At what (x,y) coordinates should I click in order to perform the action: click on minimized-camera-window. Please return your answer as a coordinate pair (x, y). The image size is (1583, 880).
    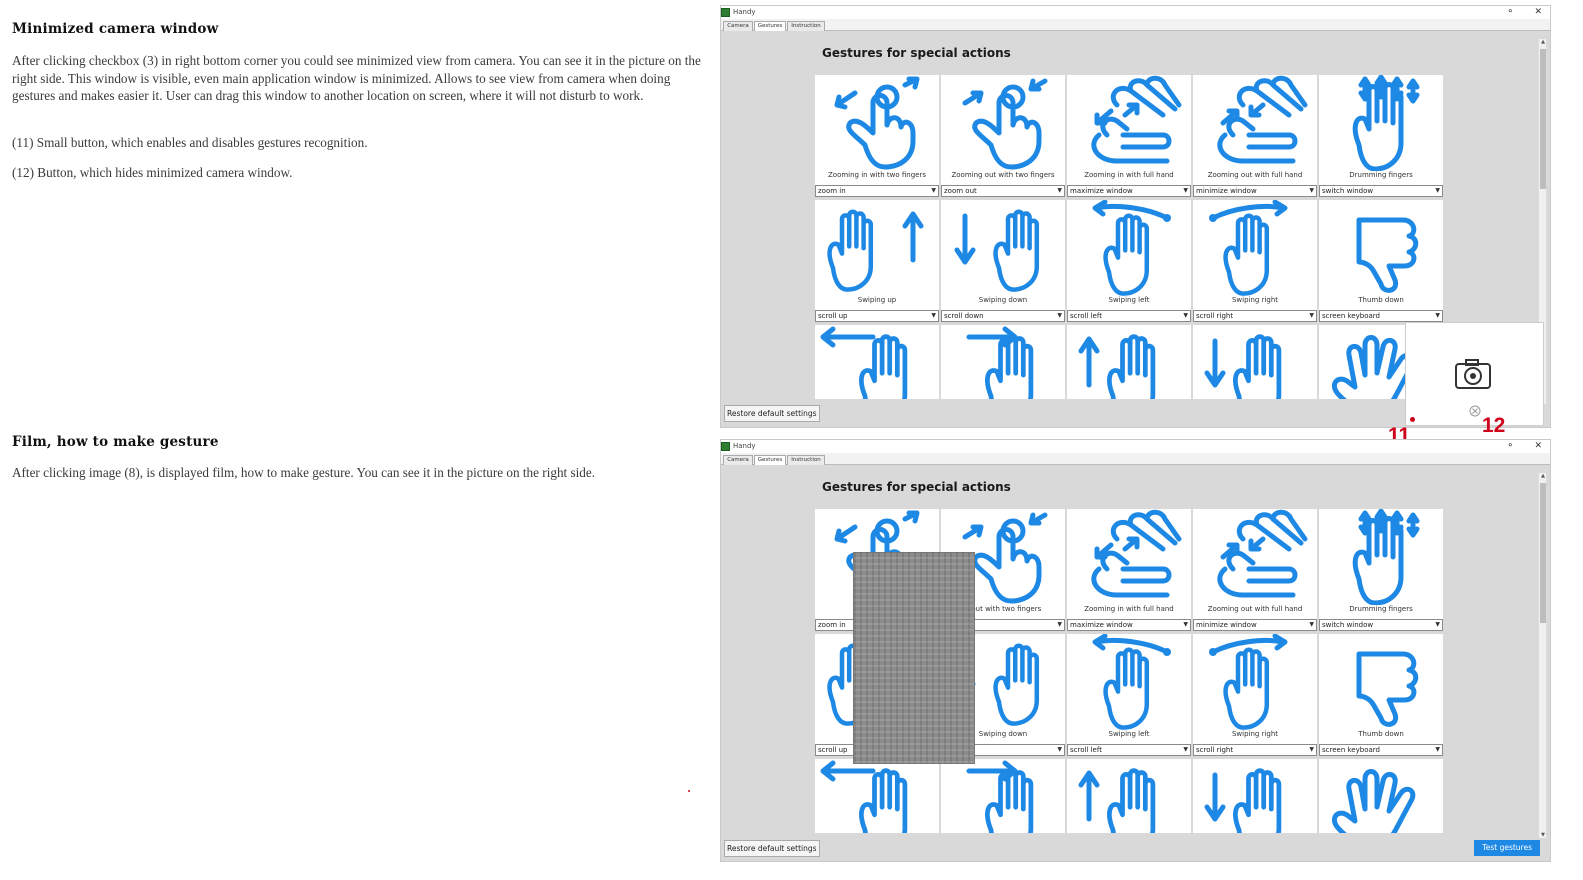
    Looking at the image, I should click on (1474, 374).